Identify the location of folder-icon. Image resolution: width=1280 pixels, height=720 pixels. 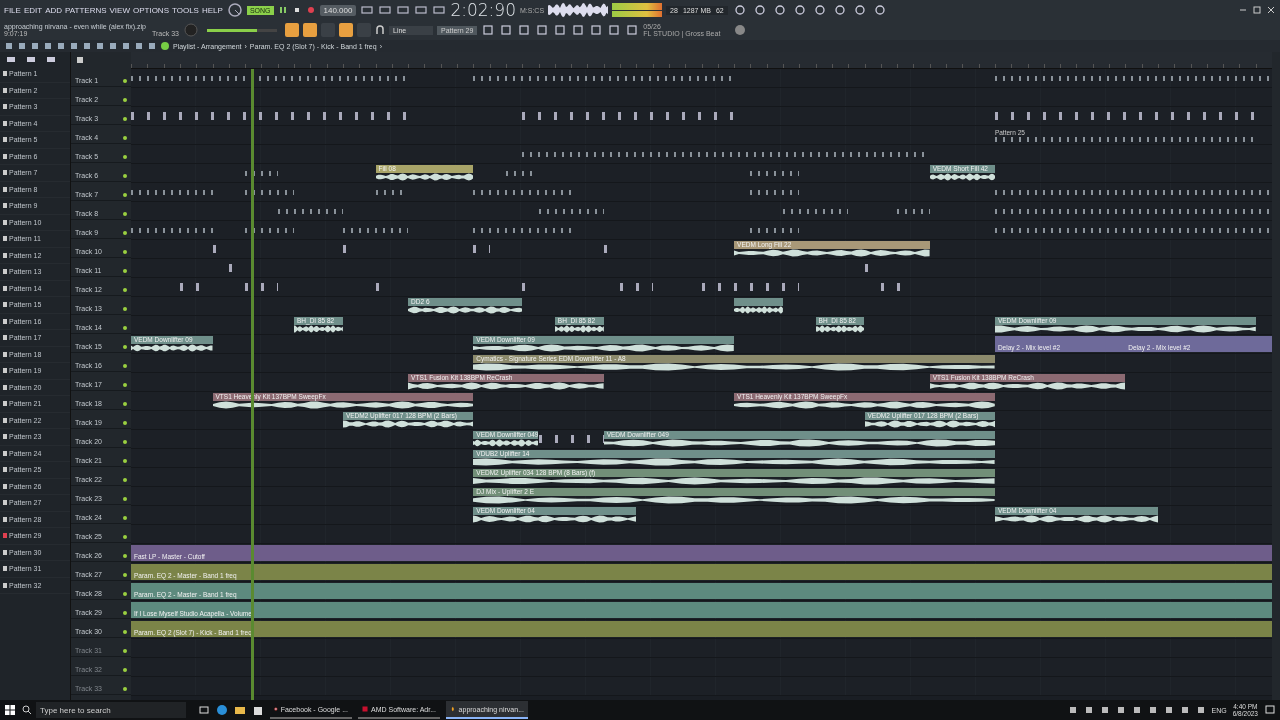
(240, 710).